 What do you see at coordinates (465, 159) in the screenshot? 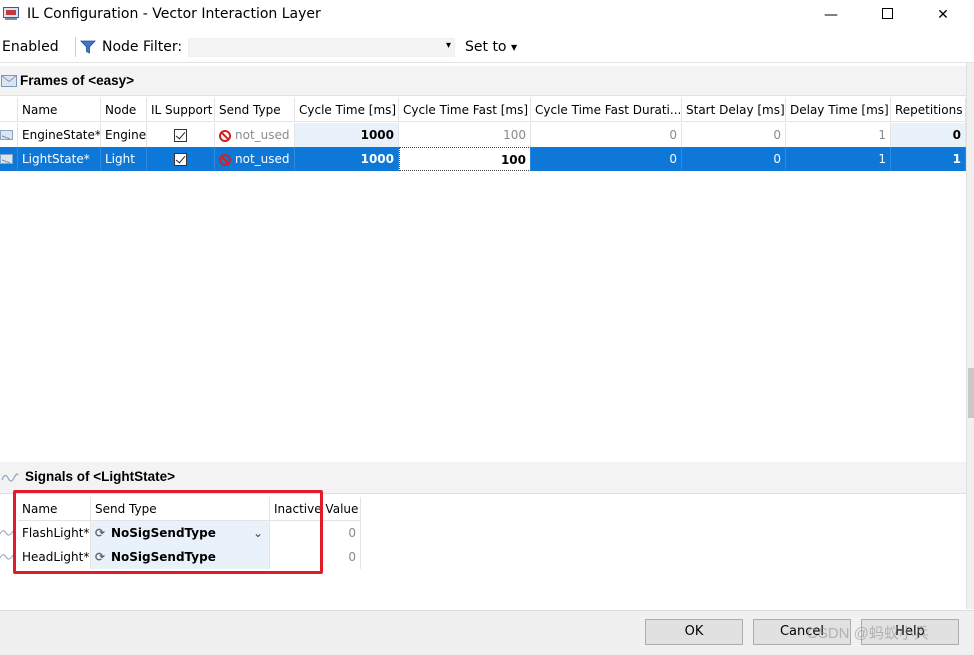
I see `cycle-time-fast-input: 100` at bounding box center [465, 159].